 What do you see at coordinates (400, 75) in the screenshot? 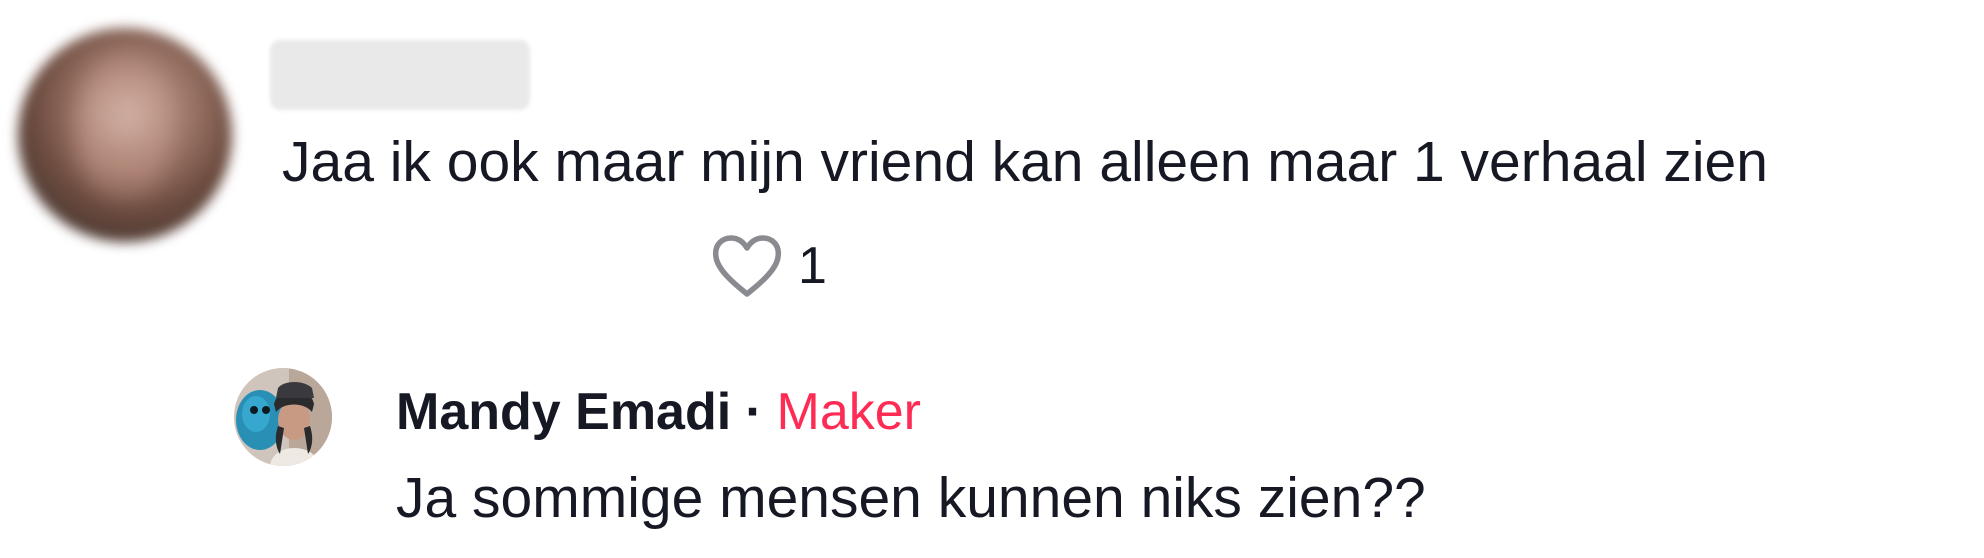
I see `comment-username` at bounding box center [400, 75].